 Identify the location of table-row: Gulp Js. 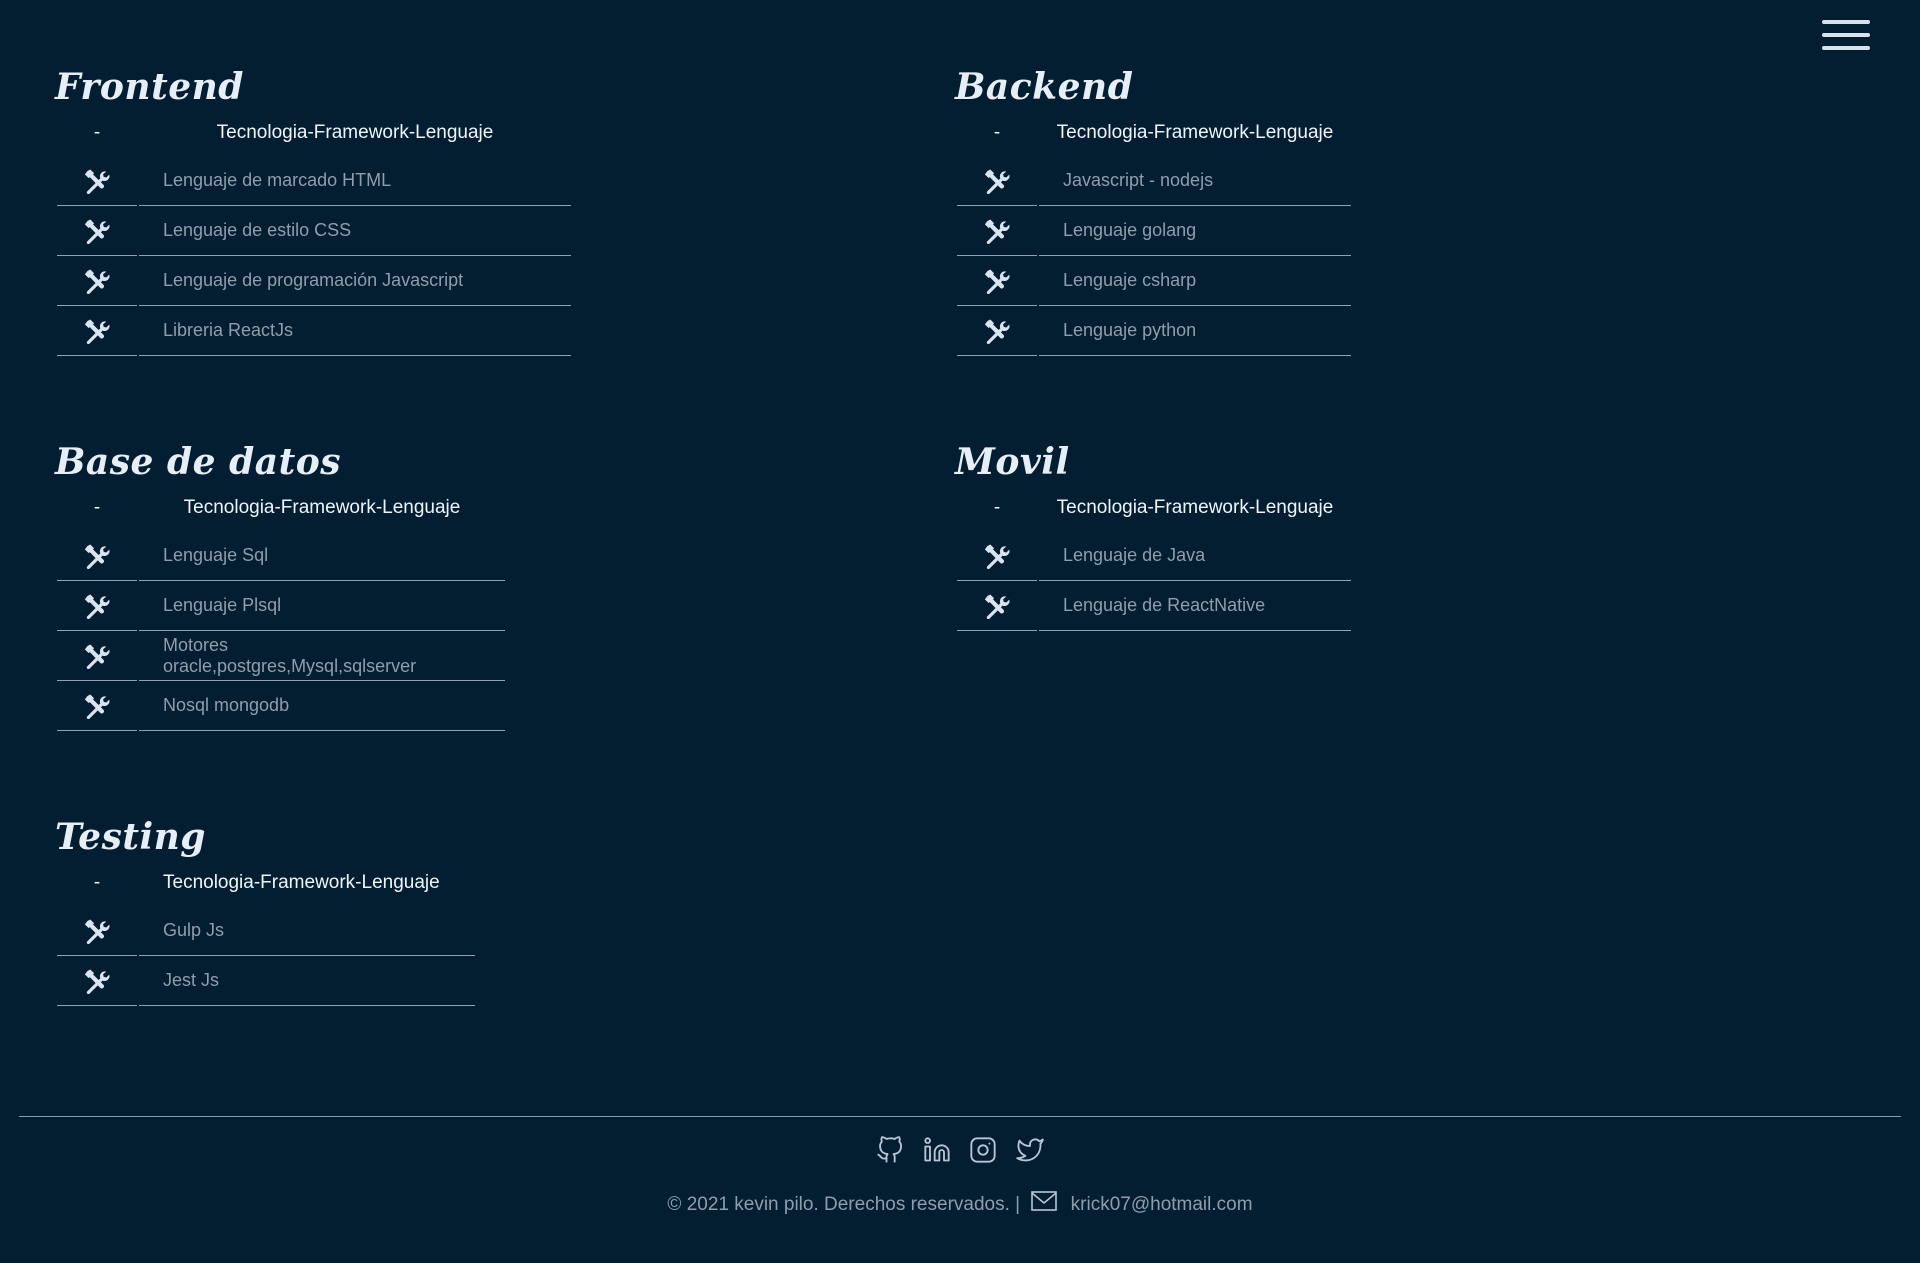
(266, 931).